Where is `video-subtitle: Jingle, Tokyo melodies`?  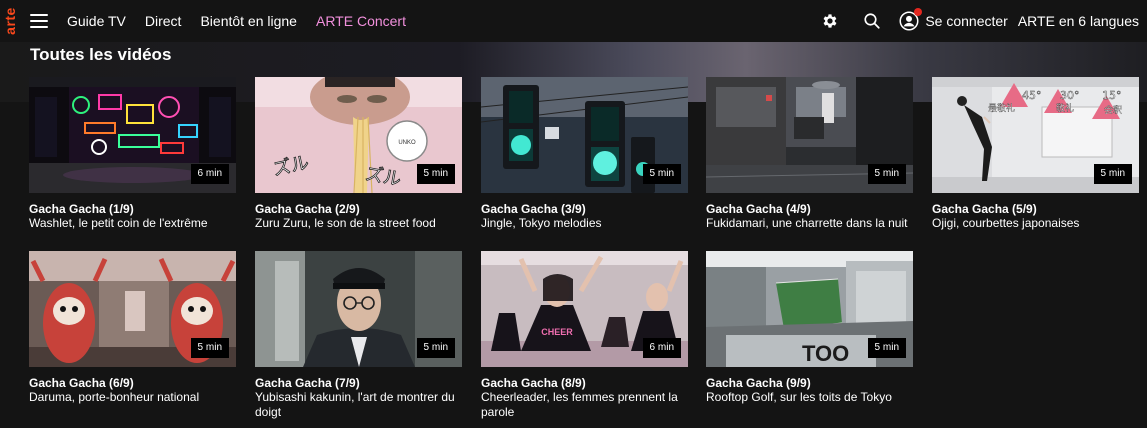 video-subtitle: Jingle, Tokyo melodies is located at coordinates (584, 223).